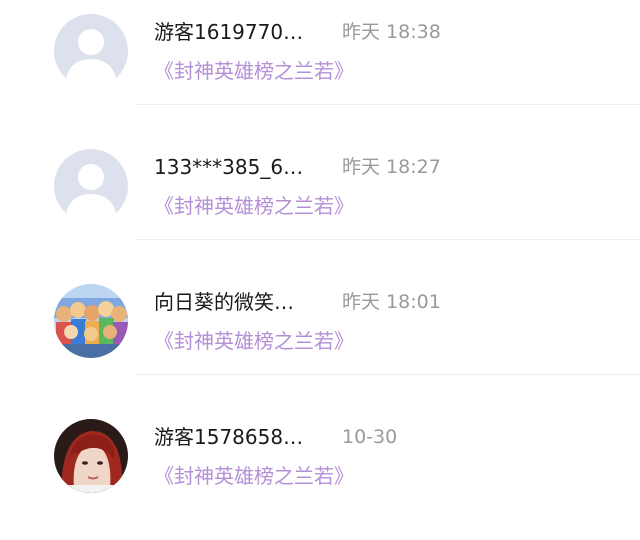 Image resolution: width=640 pixels, height=540 pixels. I want to click on timestamp: 昨天 18:38, so click(391, 32).